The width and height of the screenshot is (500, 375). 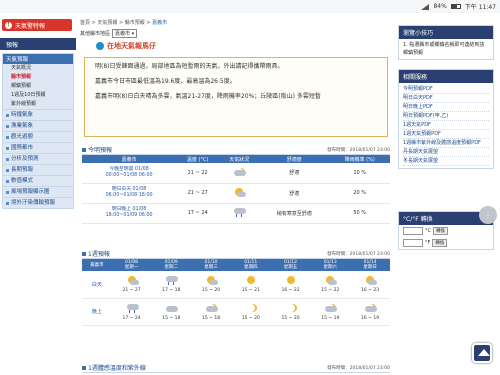 What do you see at coordinates (25, 159) in the screenshot?
I see `menu-item-label: 分析及預測` at bounding box center [25, 159].